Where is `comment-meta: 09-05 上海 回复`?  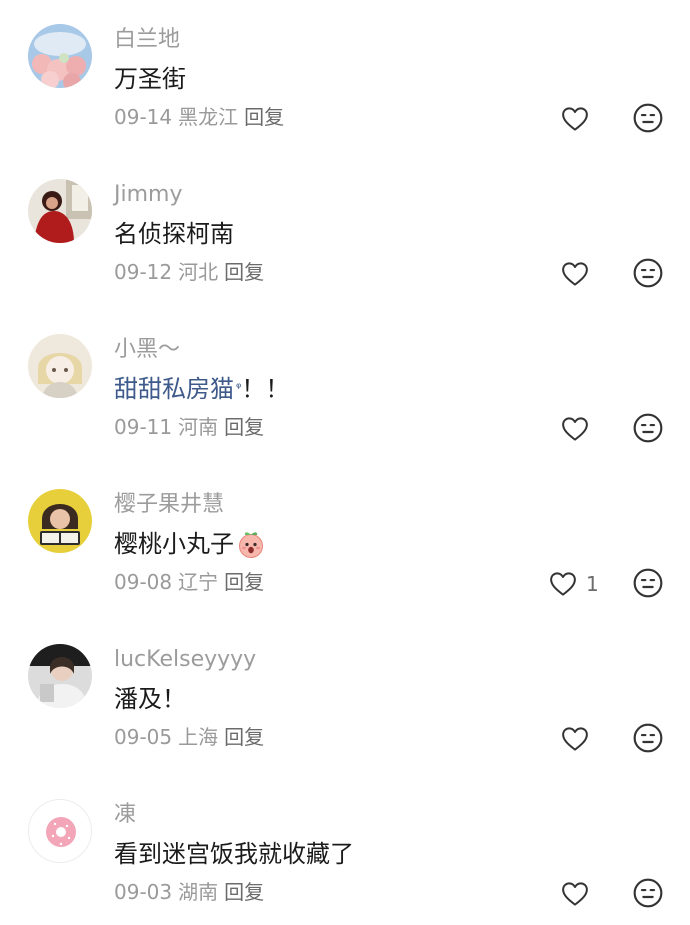
comment-meta: 09-05 上海 回复 is located at coordinates (189, 737).